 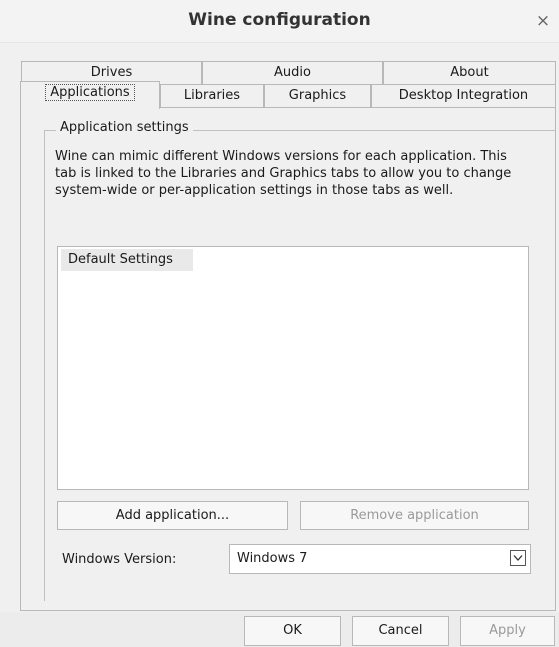 What do you see at coordinates (469, 72) in the screenshot?
I see `tab-about: About` at bounding box center [469, 72].